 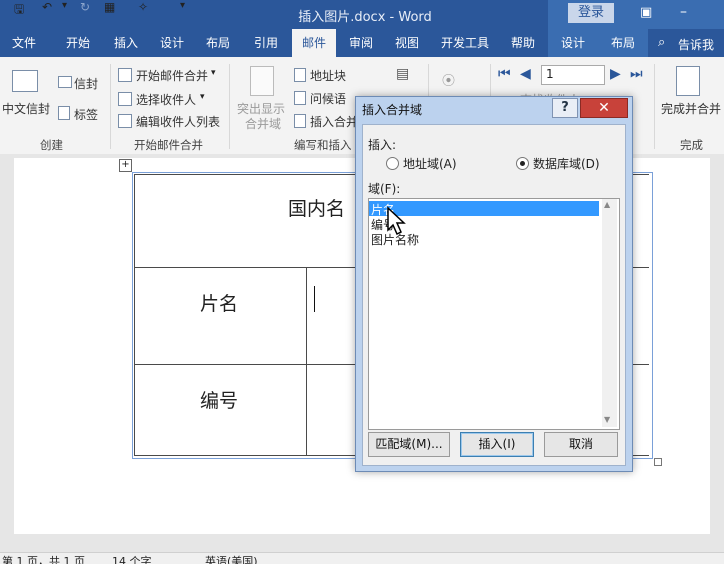 I want to click on group-label-start-merge: 开始邮件合并, so click(x=168, y=145).